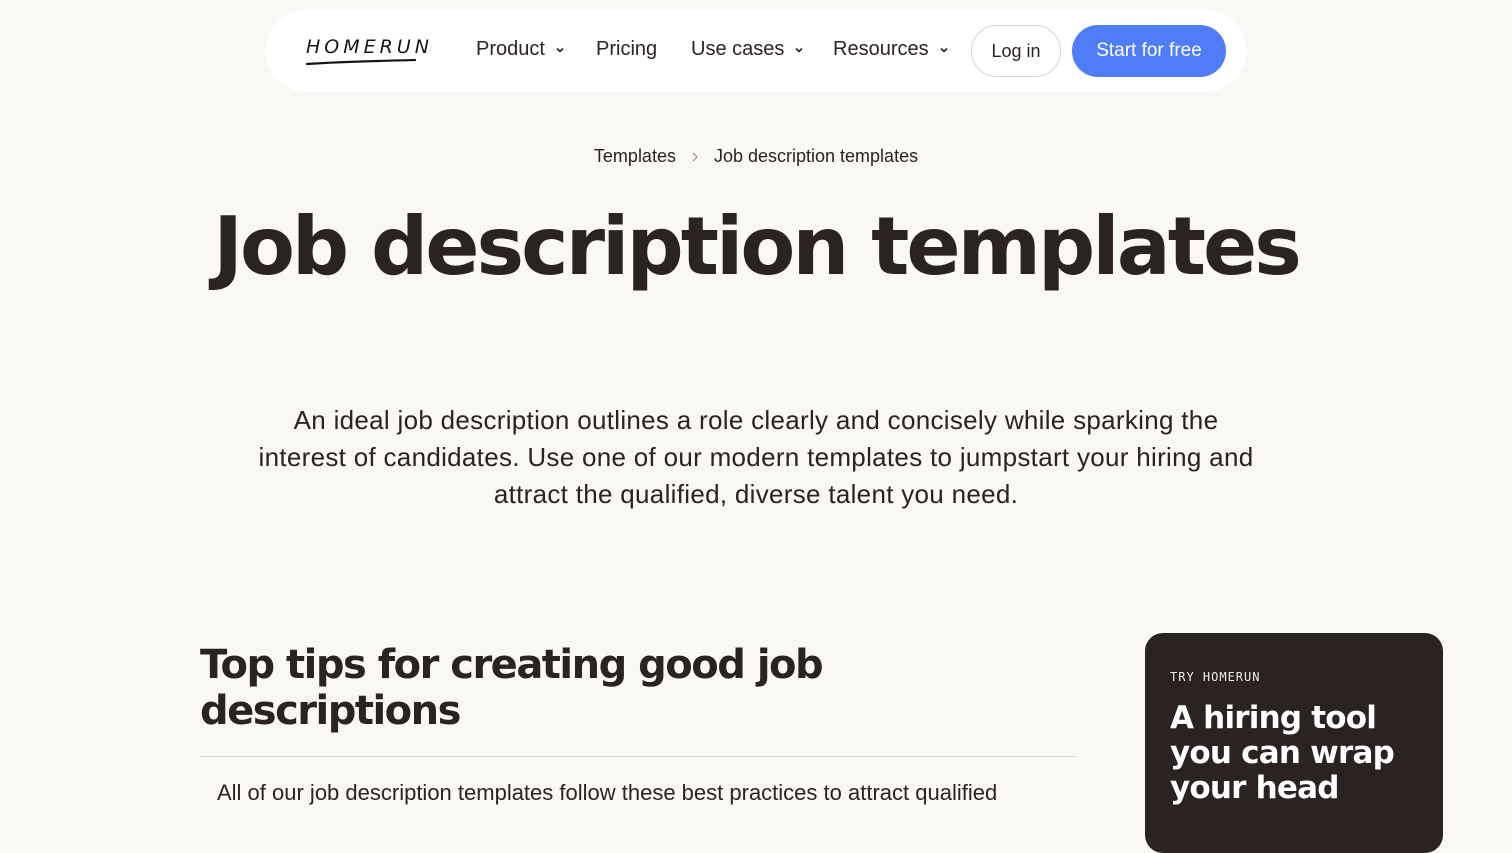 This screenshot has height=853, width=1512. What do you see at coordinates (1282, 753) in the screenshot?
I see `promo-title: A hiring tool you can wrap your head` at bounding box center [1282, 753].